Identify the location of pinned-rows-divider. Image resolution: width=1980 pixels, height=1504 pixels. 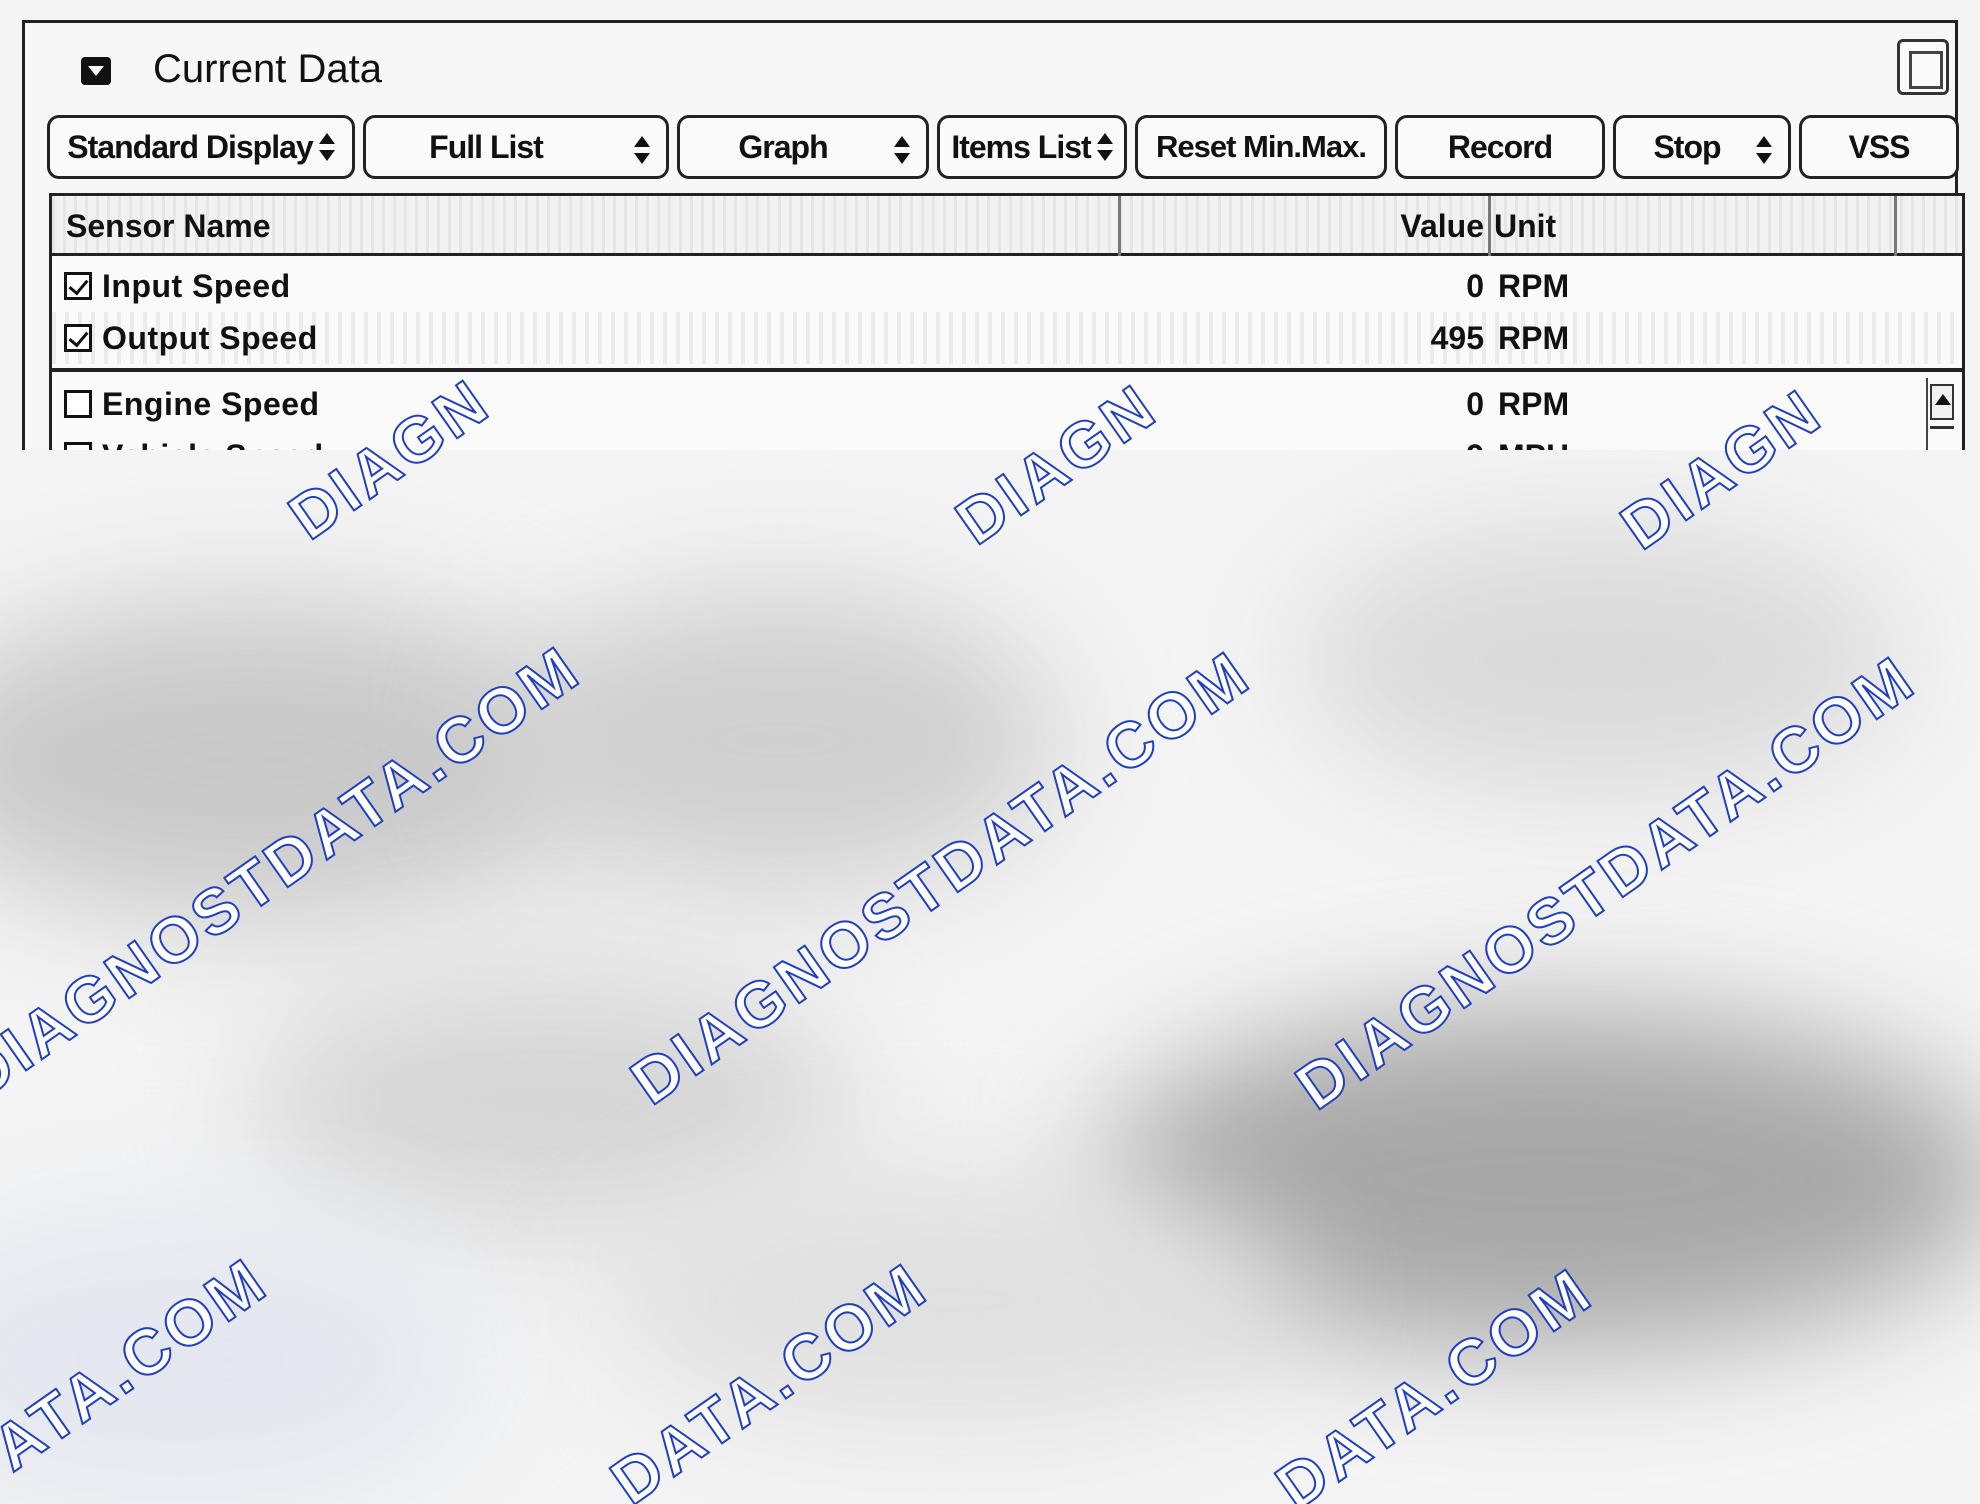
(1007, 370).